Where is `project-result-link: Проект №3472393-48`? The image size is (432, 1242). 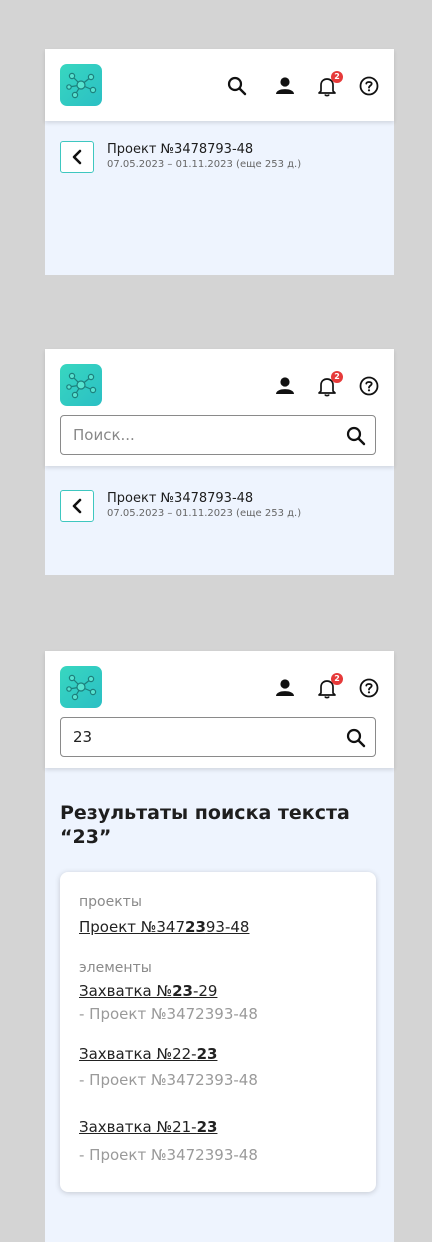
project-result-link: Проект №3472393-48 is located at coordinates (164, 927).